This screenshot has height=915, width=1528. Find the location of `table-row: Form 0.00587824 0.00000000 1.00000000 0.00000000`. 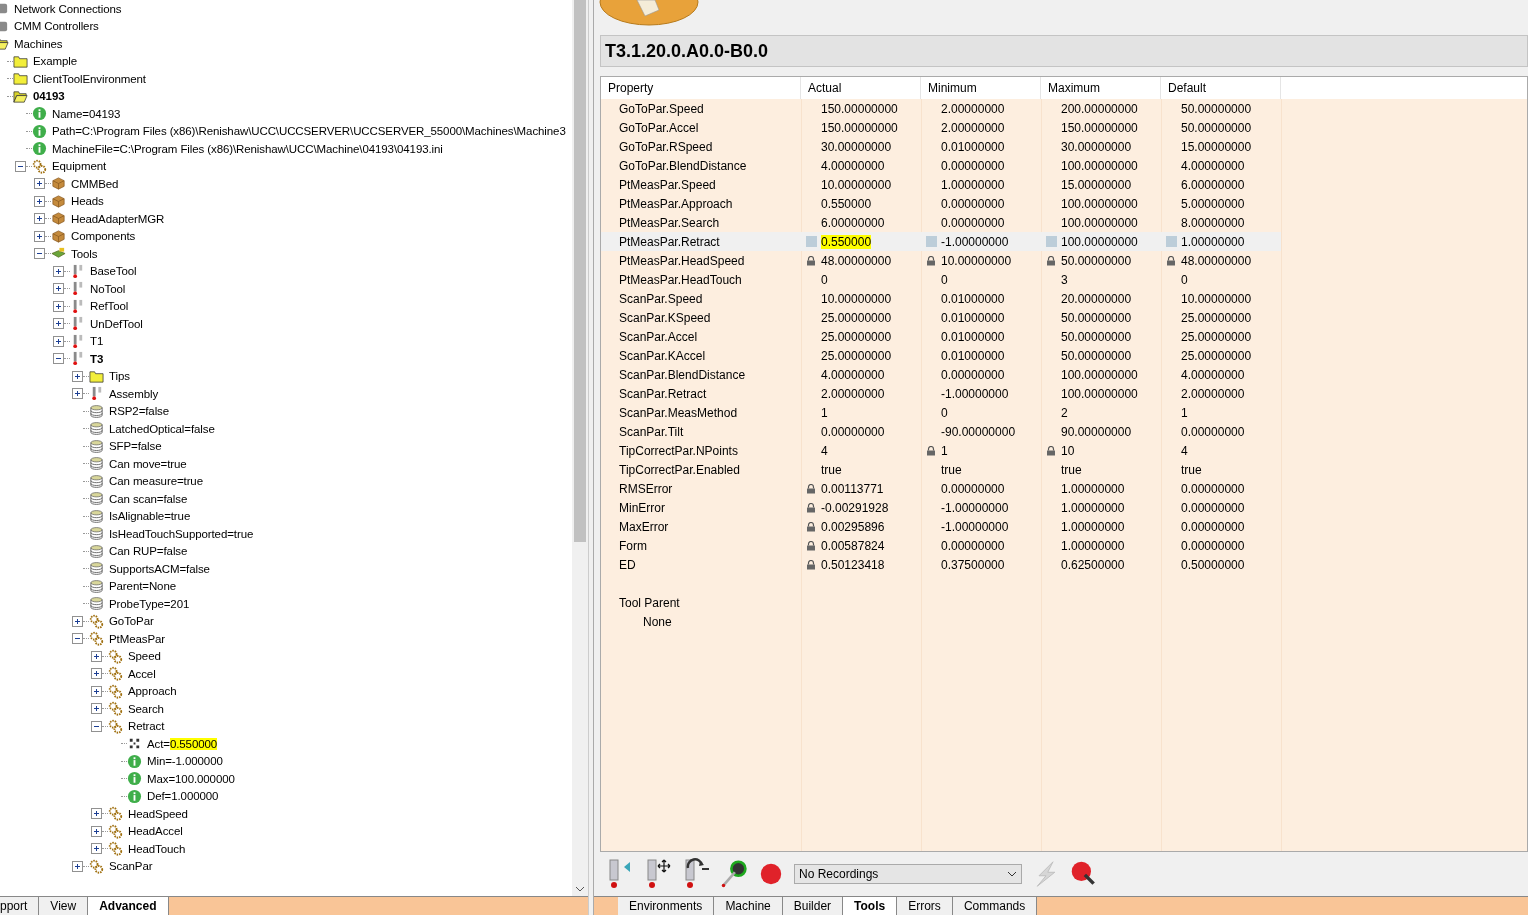

table-row: Form 0.00587824 0.00000000 1.00000000 0.00000000 is located at coordinates (941, 545).